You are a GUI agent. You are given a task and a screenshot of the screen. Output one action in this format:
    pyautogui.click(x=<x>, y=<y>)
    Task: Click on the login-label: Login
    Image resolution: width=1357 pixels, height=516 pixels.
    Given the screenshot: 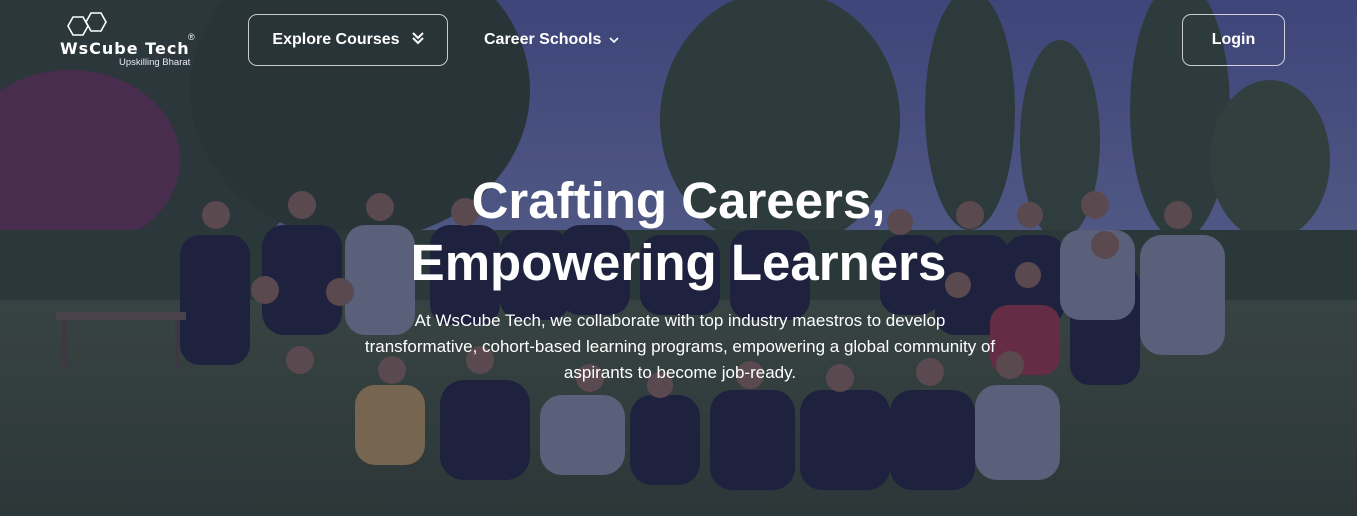 What is the action you would take?
    pyautogui.click(x=1233, y=39)
    